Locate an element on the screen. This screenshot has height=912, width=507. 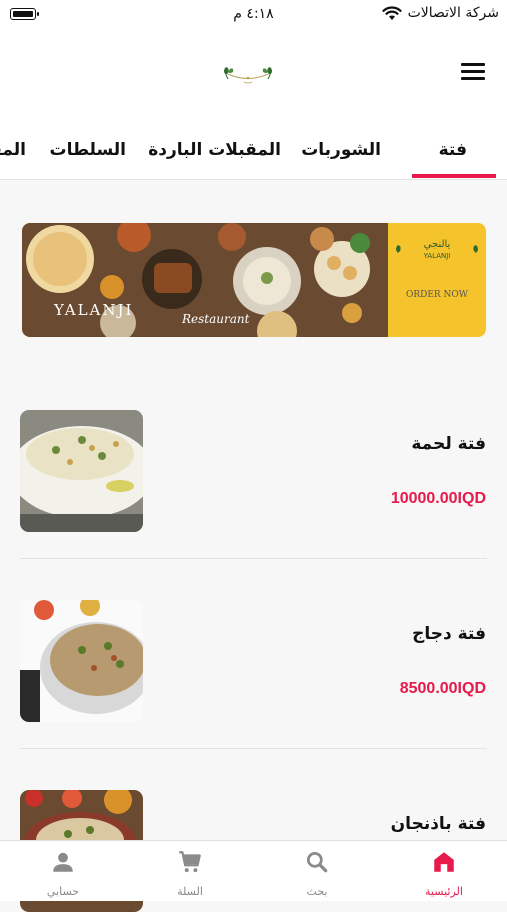
banner-logo-arabic: يالنجي is located at coordinates (437, 244).